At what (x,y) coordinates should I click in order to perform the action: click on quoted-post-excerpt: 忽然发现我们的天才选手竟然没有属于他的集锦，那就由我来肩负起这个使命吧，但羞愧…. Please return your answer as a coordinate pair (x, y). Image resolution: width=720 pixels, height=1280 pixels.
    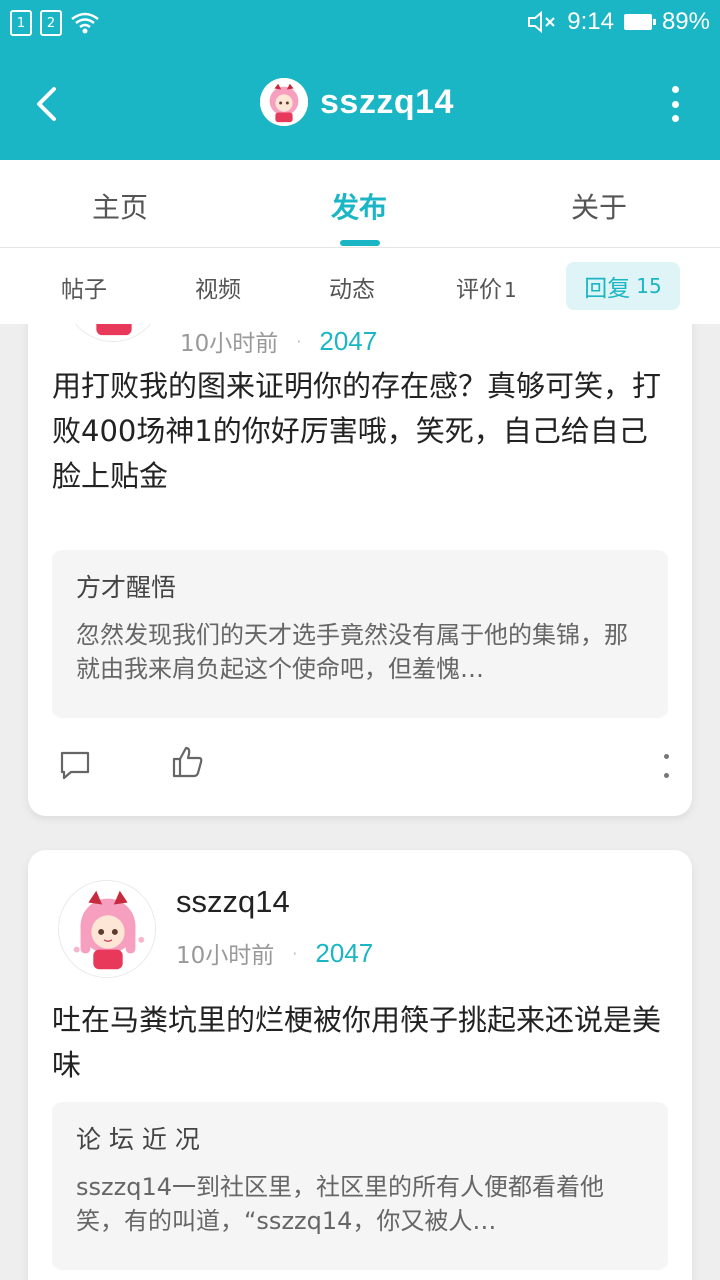
    Looking at the image, I should click on (352, 652).